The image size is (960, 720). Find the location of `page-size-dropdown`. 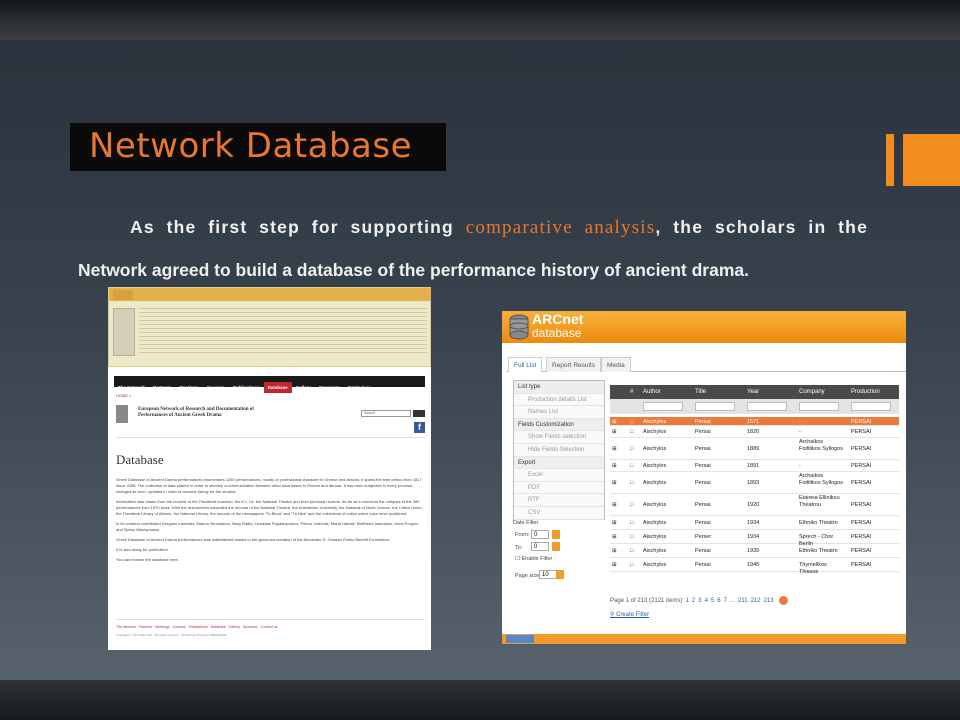

page-size-dropdown is located at coordinates (560, 574).